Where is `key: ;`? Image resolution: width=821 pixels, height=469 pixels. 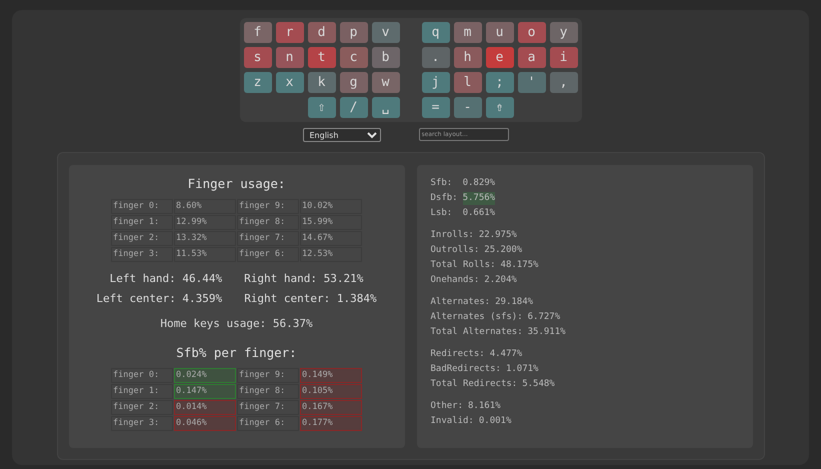 key: ; is located at coordinates (500, 82).